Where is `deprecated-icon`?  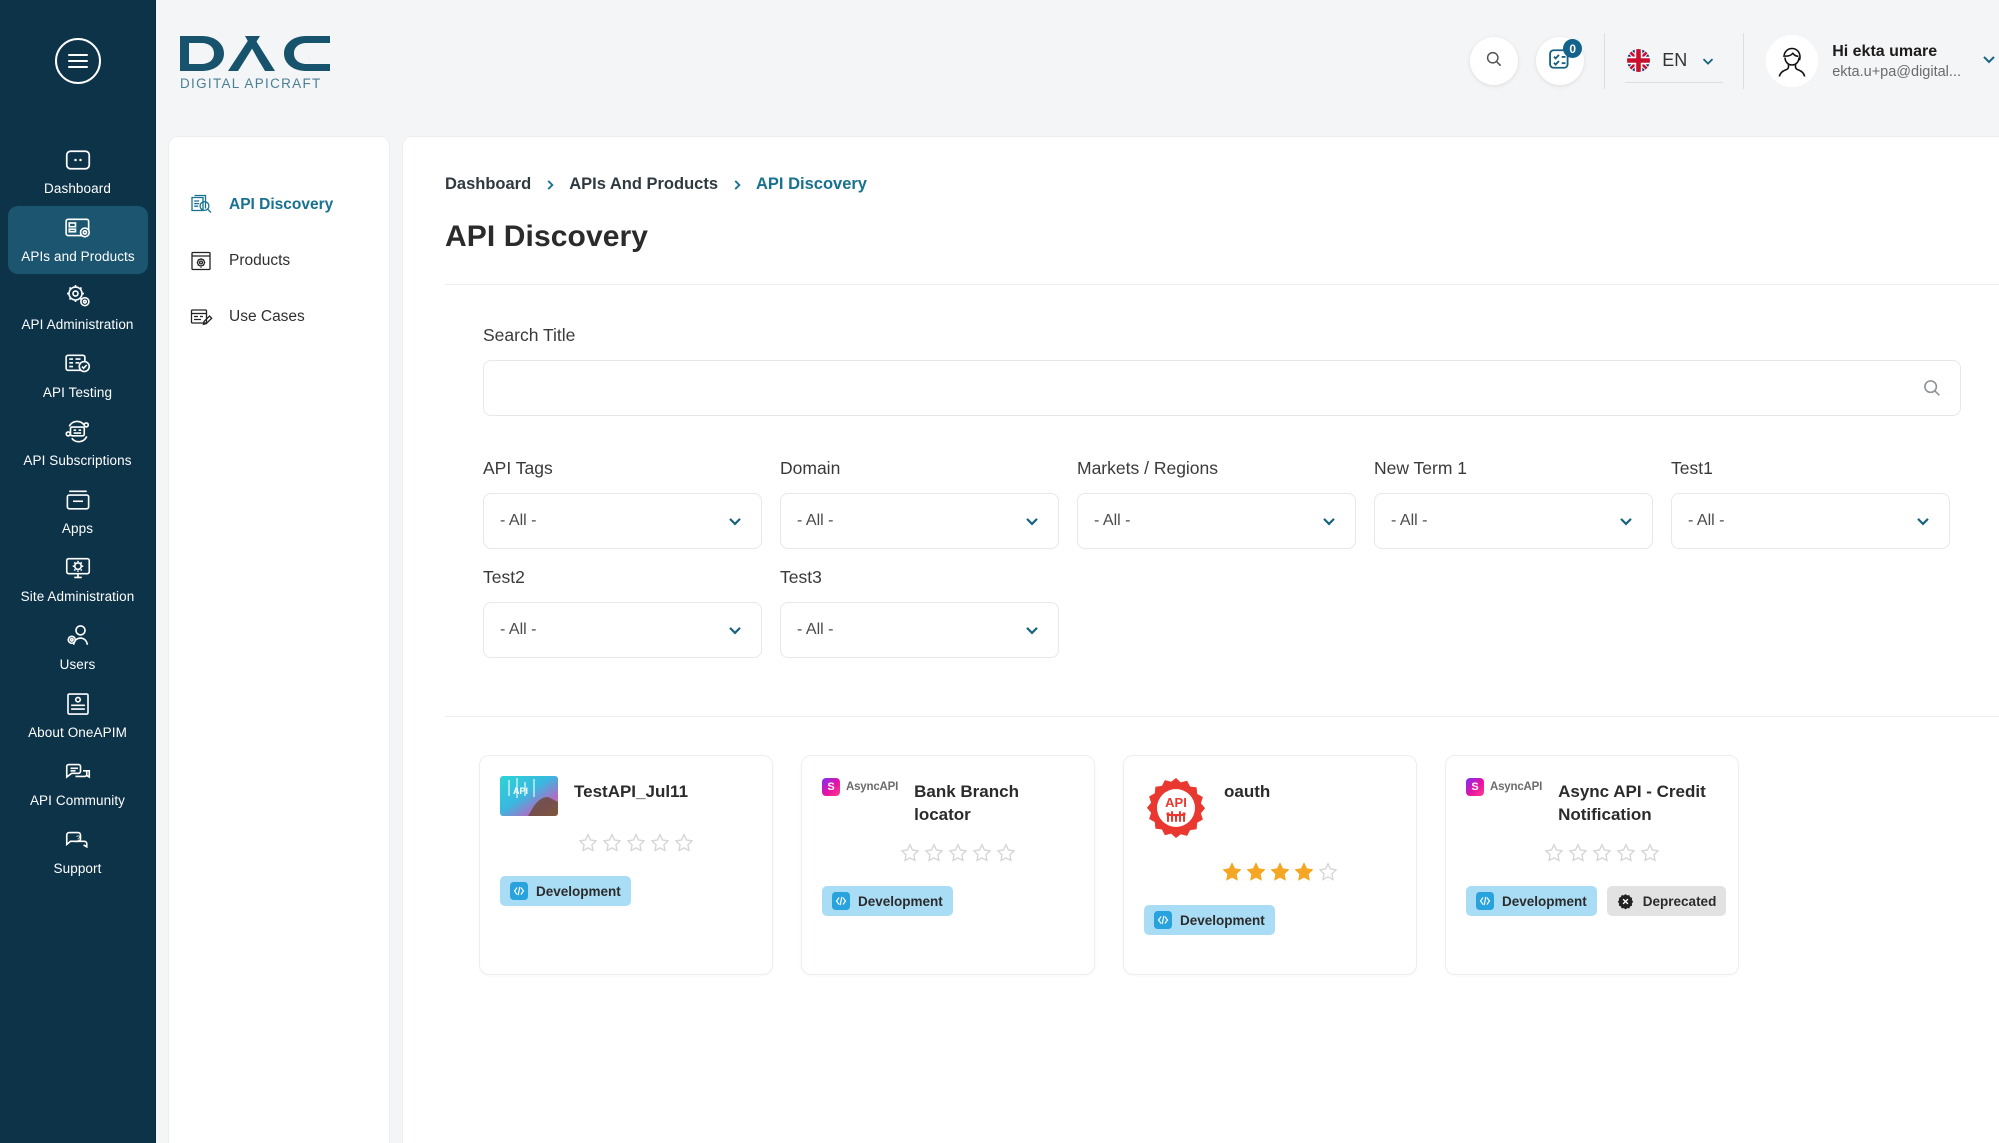 deprecated-icon is located at coordinates (1626, 901).